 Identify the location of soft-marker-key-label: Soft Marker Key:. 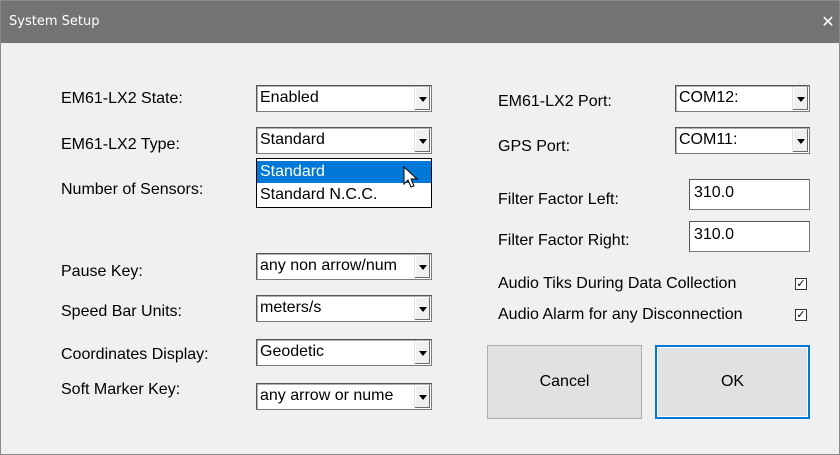
(121, 389).